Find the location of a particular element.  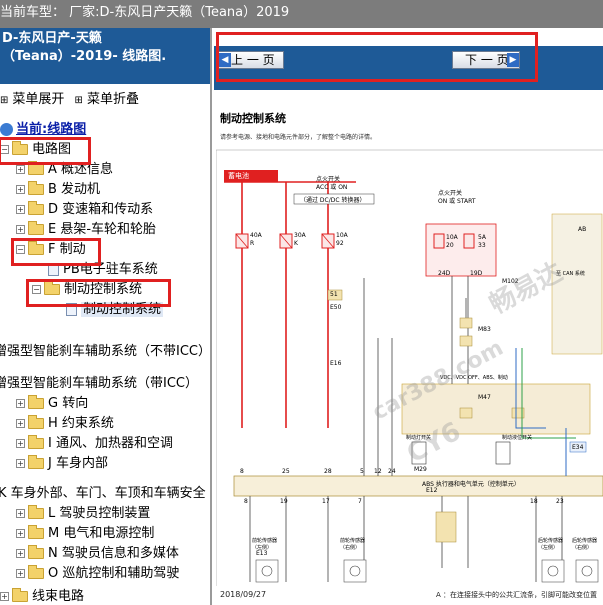

tree-item-label: 线束电路 is located at coordinates (58, 596).